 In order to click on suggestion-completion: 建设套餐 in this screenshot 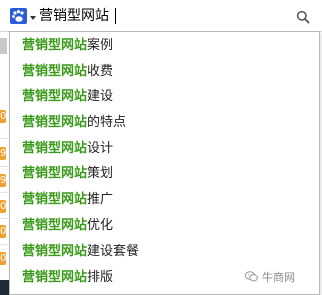, I will do `click(113, 251)`.